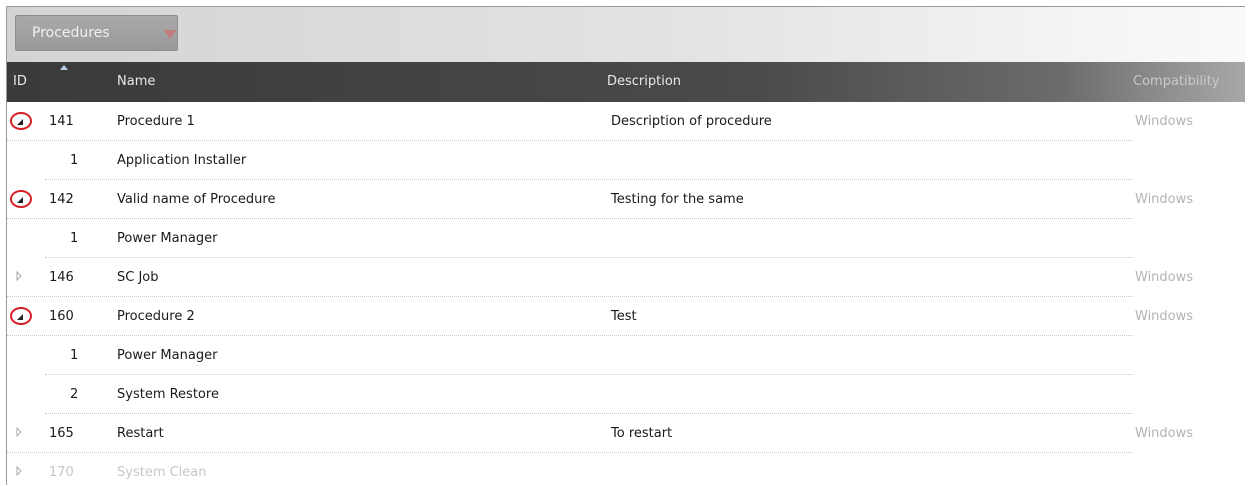 The image size is (1248, 486). I want to click on table-row: 160 Procedure 2 Test Windows, so click(626, 316).